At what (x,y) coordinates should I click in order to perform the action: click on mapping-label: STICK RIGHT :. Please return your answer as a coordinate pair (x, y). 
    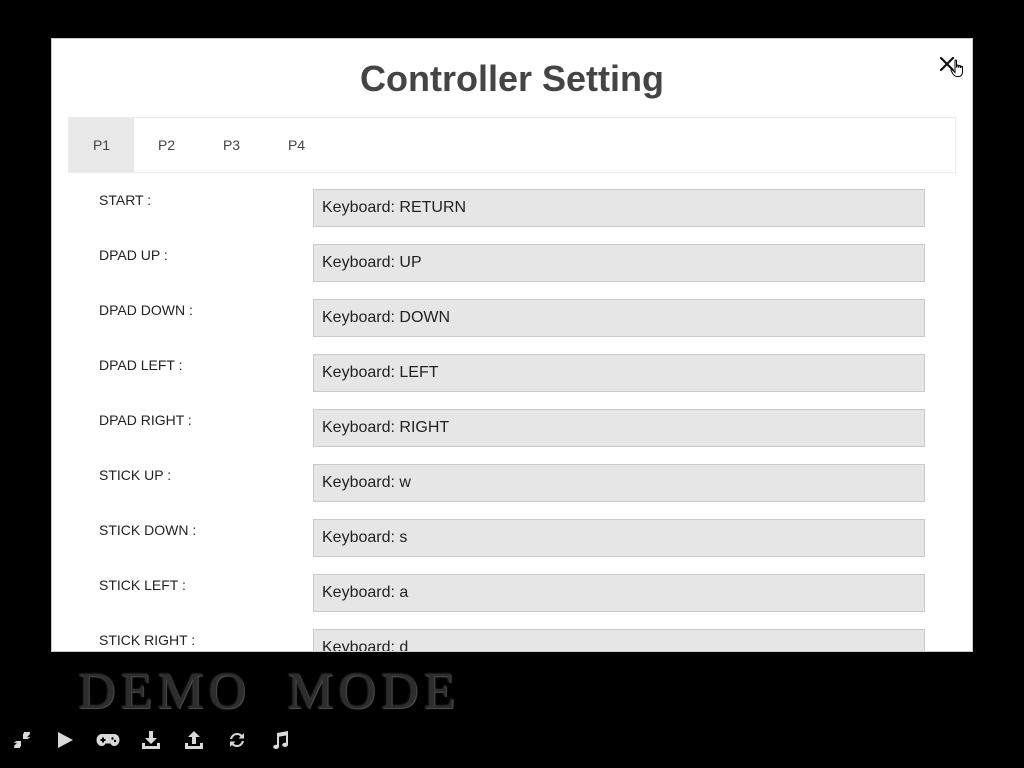
    Looking at the image, I should click on (147, 640).